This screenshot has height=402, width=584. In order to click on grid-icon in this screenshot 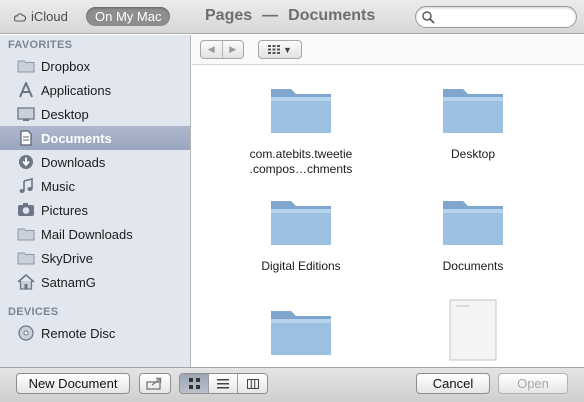, I will do `click(274, 49)`.